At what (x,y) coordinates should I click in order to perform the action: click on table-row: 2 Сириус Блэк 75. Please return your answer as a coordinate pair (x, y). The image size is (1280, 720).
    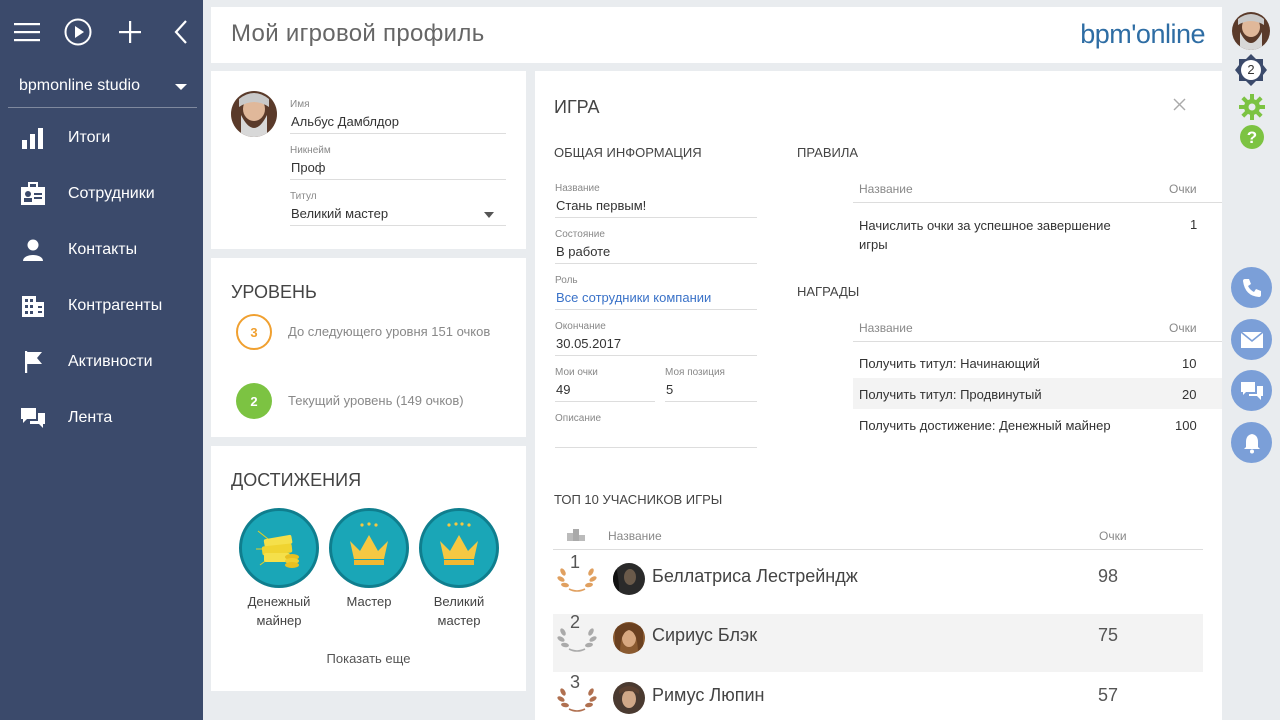
    Looking at the image, I should click on (878, 642).